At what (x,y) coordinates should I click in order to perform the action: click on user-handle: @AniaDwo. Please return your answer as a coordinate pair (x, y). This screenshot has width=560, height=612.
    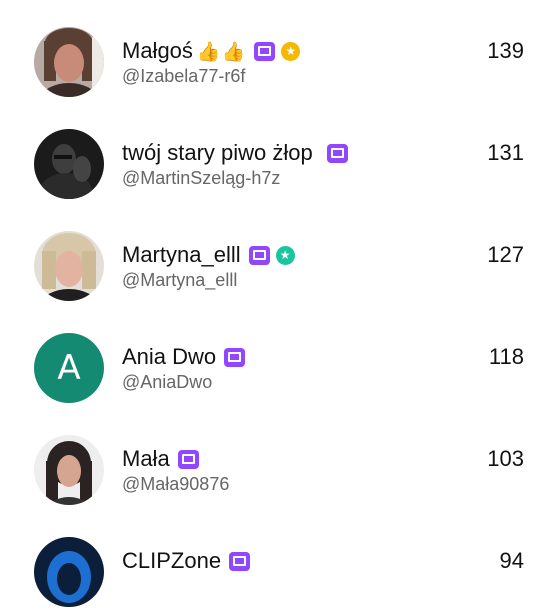
    Looking at the image, I should click on (167, 382).